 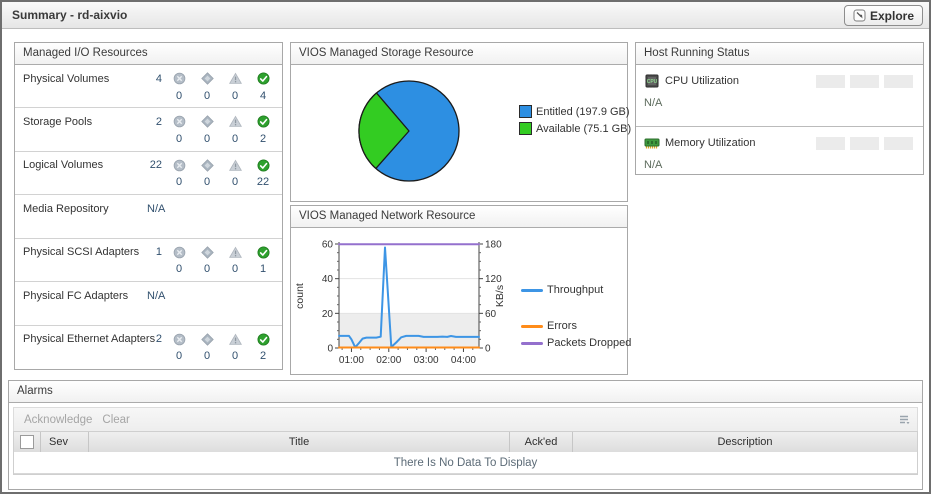 I want to click on alarms-table-header: Sev Title Ack'ed Description, so click(x=465, y=442).